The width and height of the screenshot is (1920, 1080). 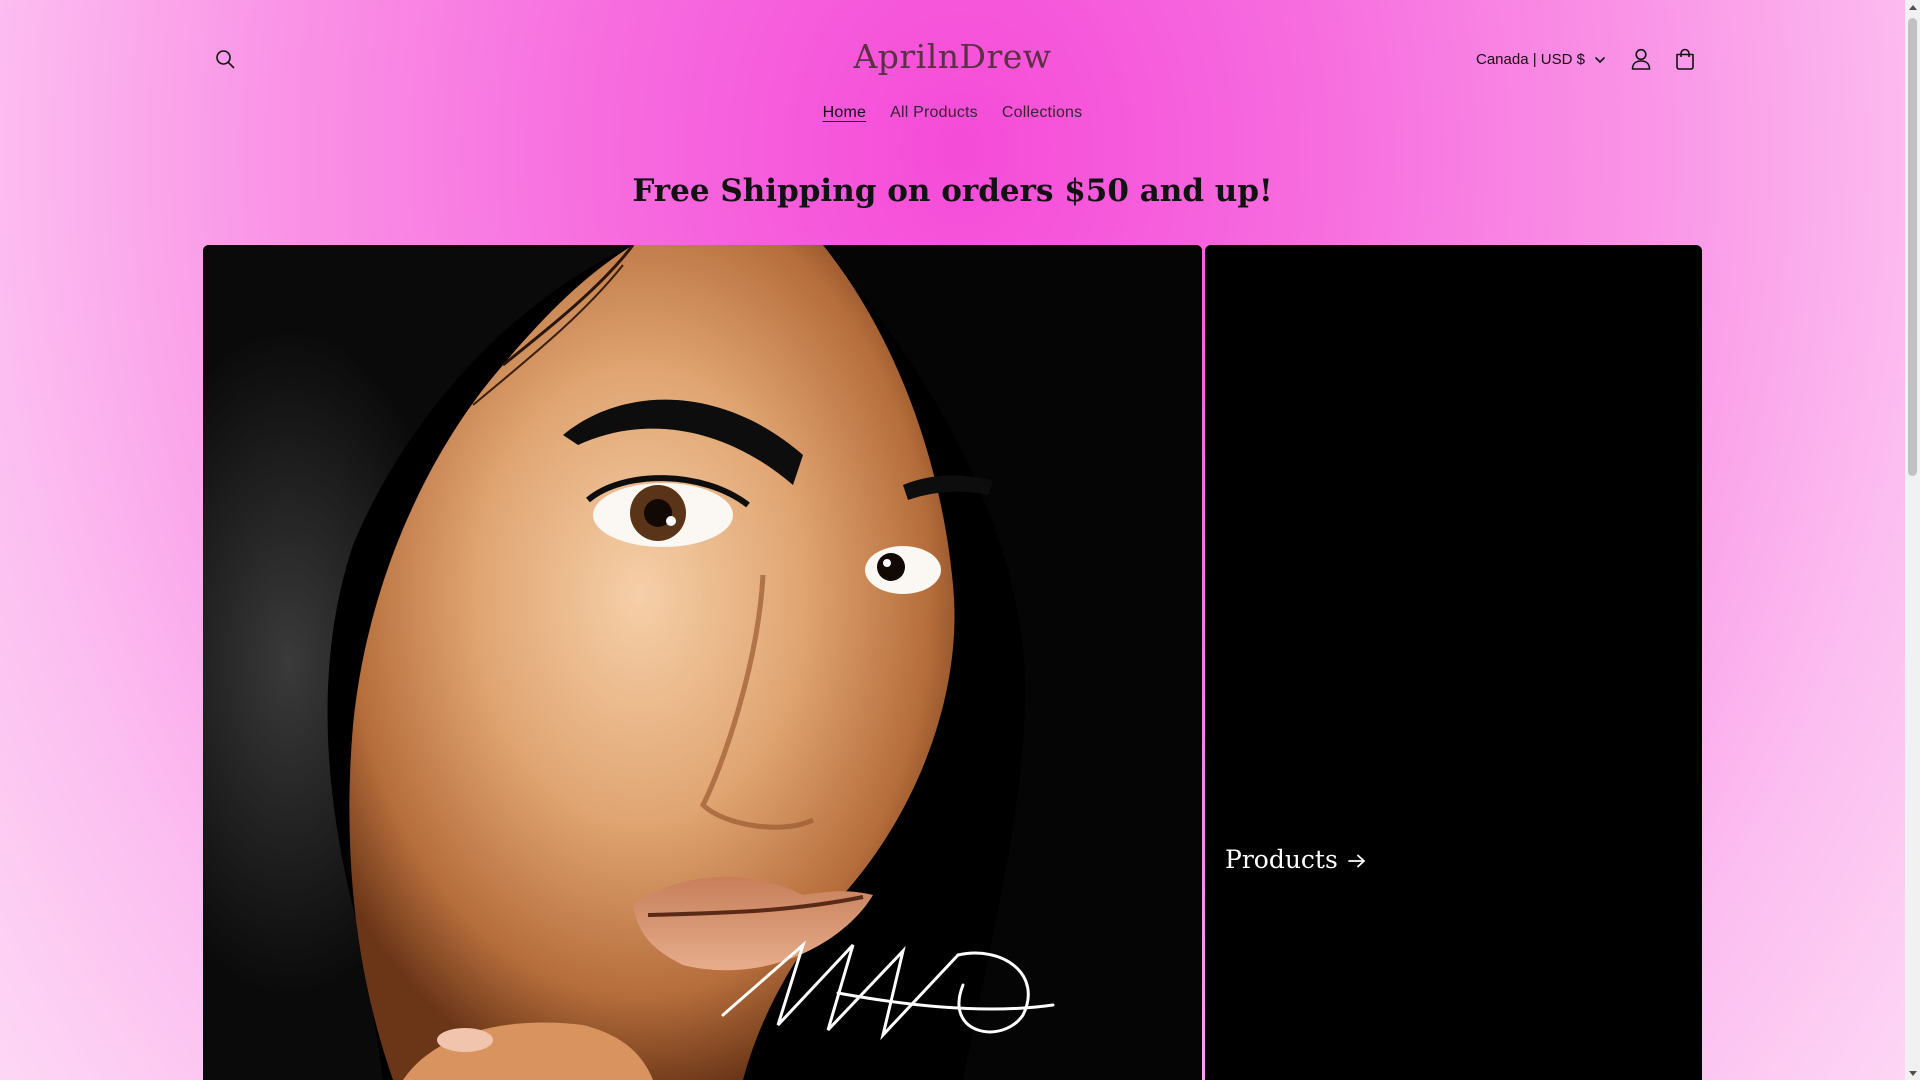 I want to click on scrollbar-thumb, so click(x=1912, y=247).